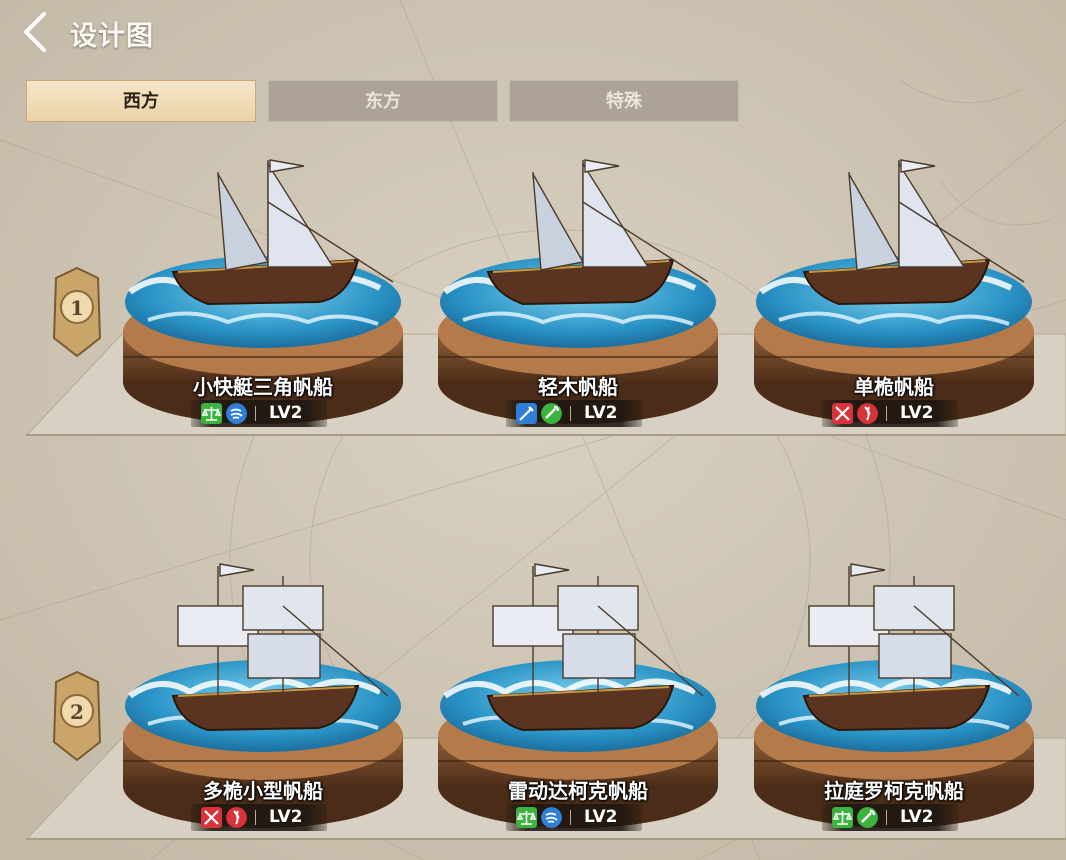 The image size is (1066, 860). Describe the element at coordinates (533, 32) in the screenshot. I see `top-bar: 设计图` at that location.